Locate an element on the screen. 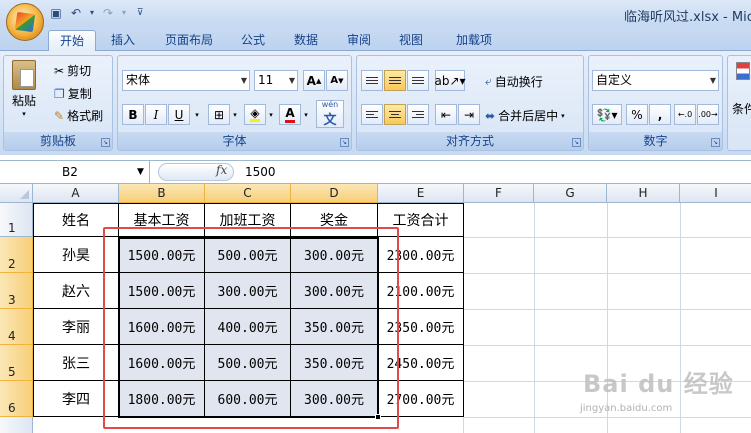  column-header: I is located at coordinates (715, 193).